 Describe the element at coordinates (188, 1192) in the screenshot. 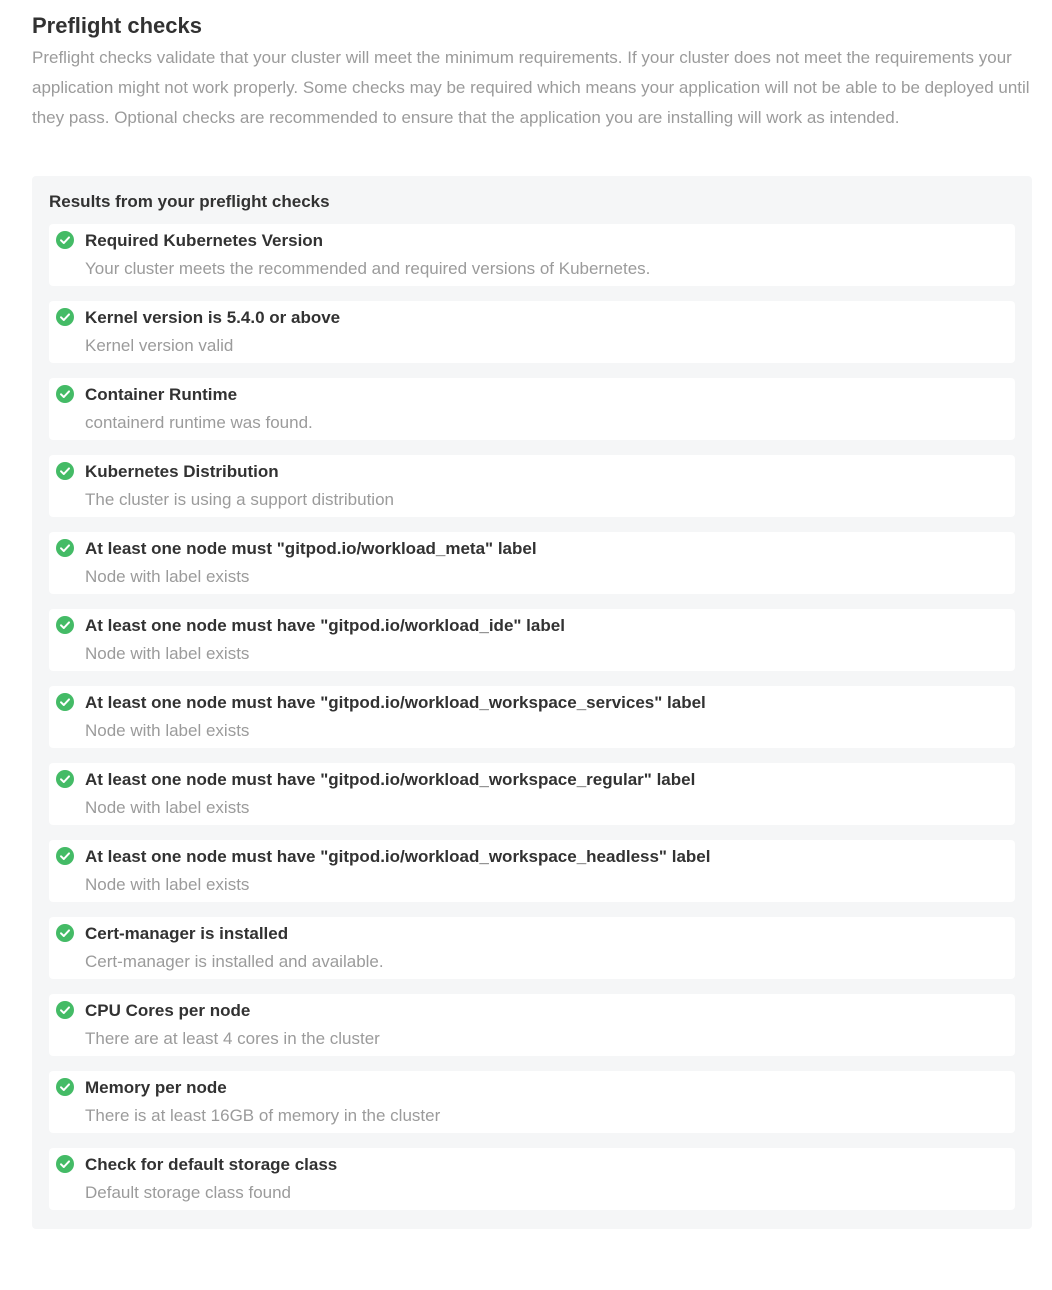

I see `check-message: Default storage class found` at that location.